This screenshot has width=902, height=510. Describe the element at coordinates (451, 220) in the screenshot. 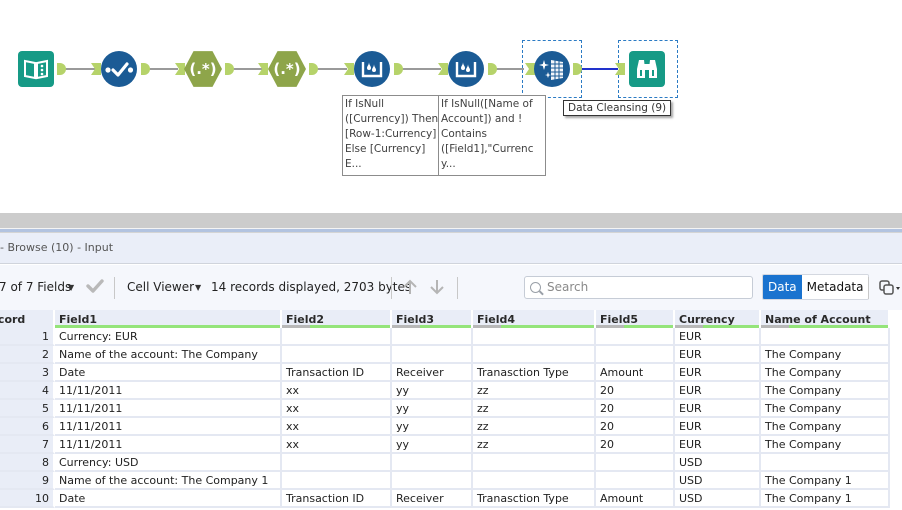

I see `pane-splitter` at that location.